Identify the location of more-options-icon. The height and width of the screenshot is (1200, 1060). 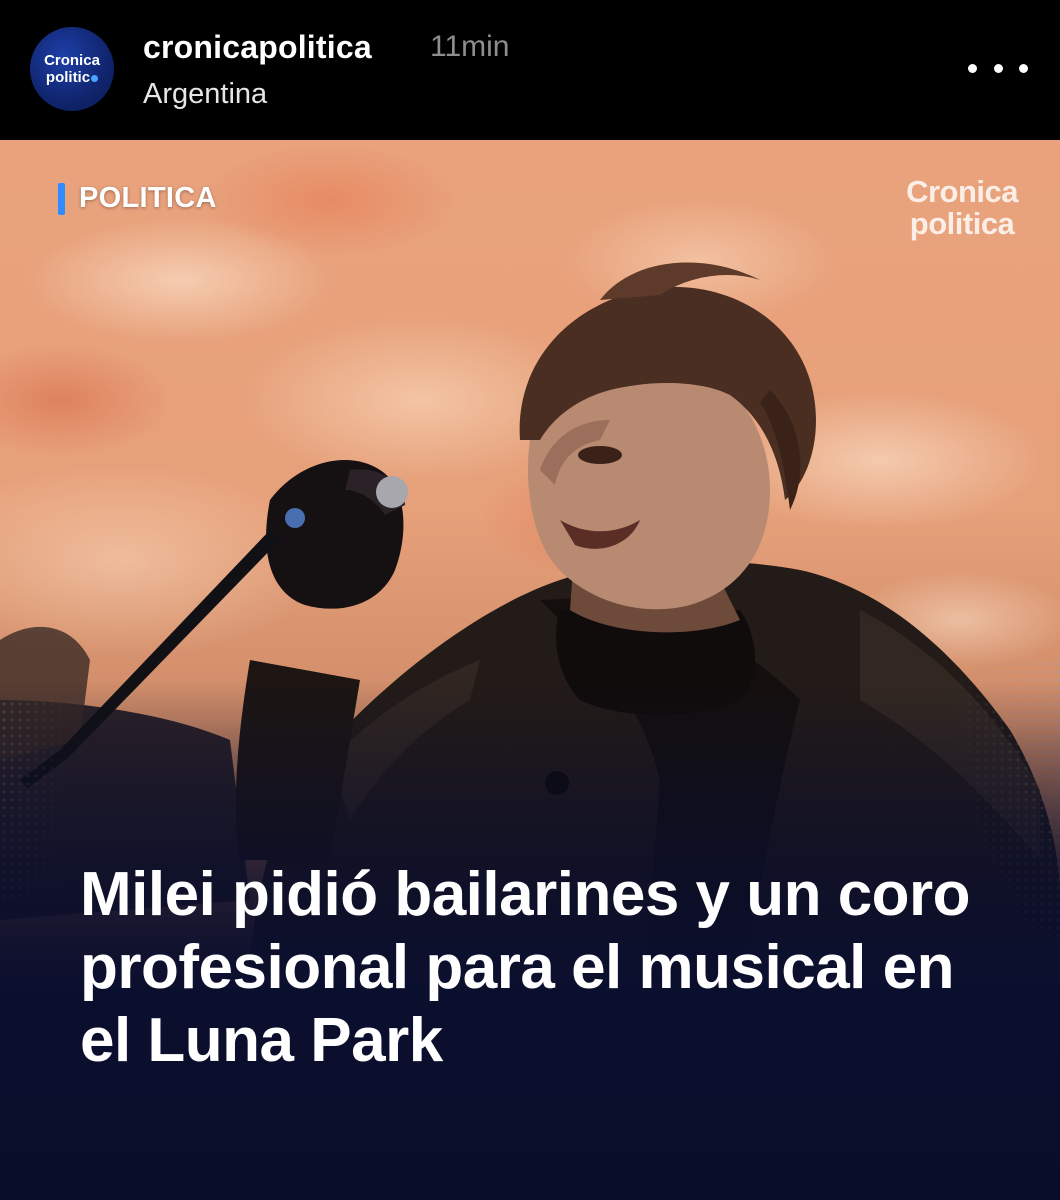
(998, 68).